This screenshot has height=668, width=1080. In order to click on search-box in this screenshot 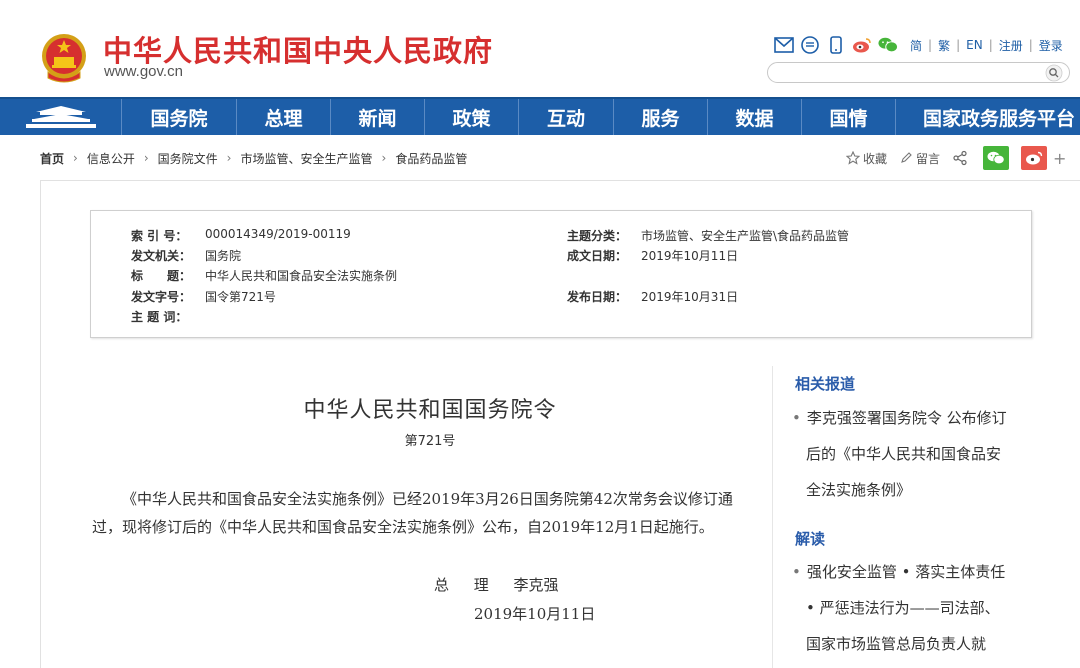, I will do `click(918, 73)`.